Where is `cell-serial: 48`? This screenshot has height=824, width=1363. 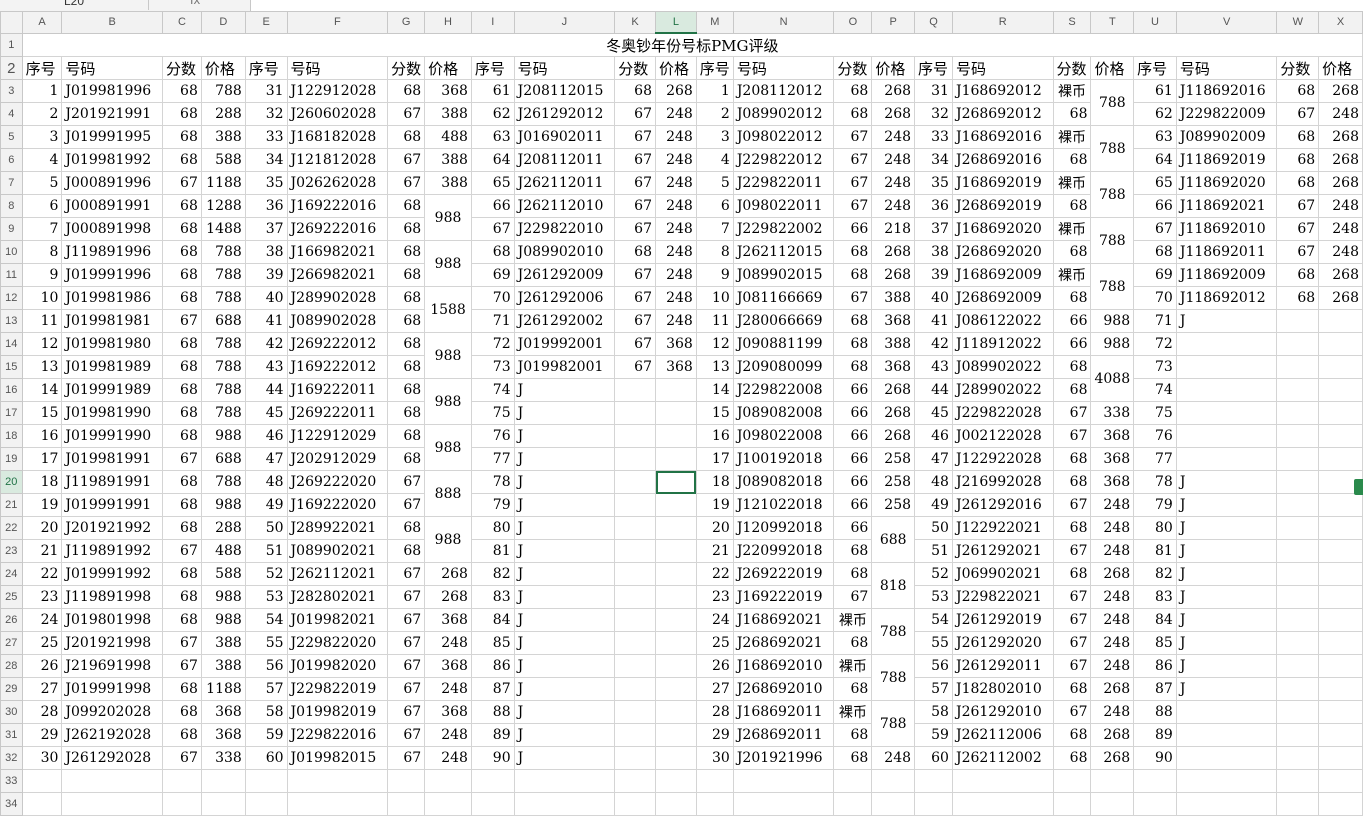 cell-serial: 48 is located at coordinates (266, 482).